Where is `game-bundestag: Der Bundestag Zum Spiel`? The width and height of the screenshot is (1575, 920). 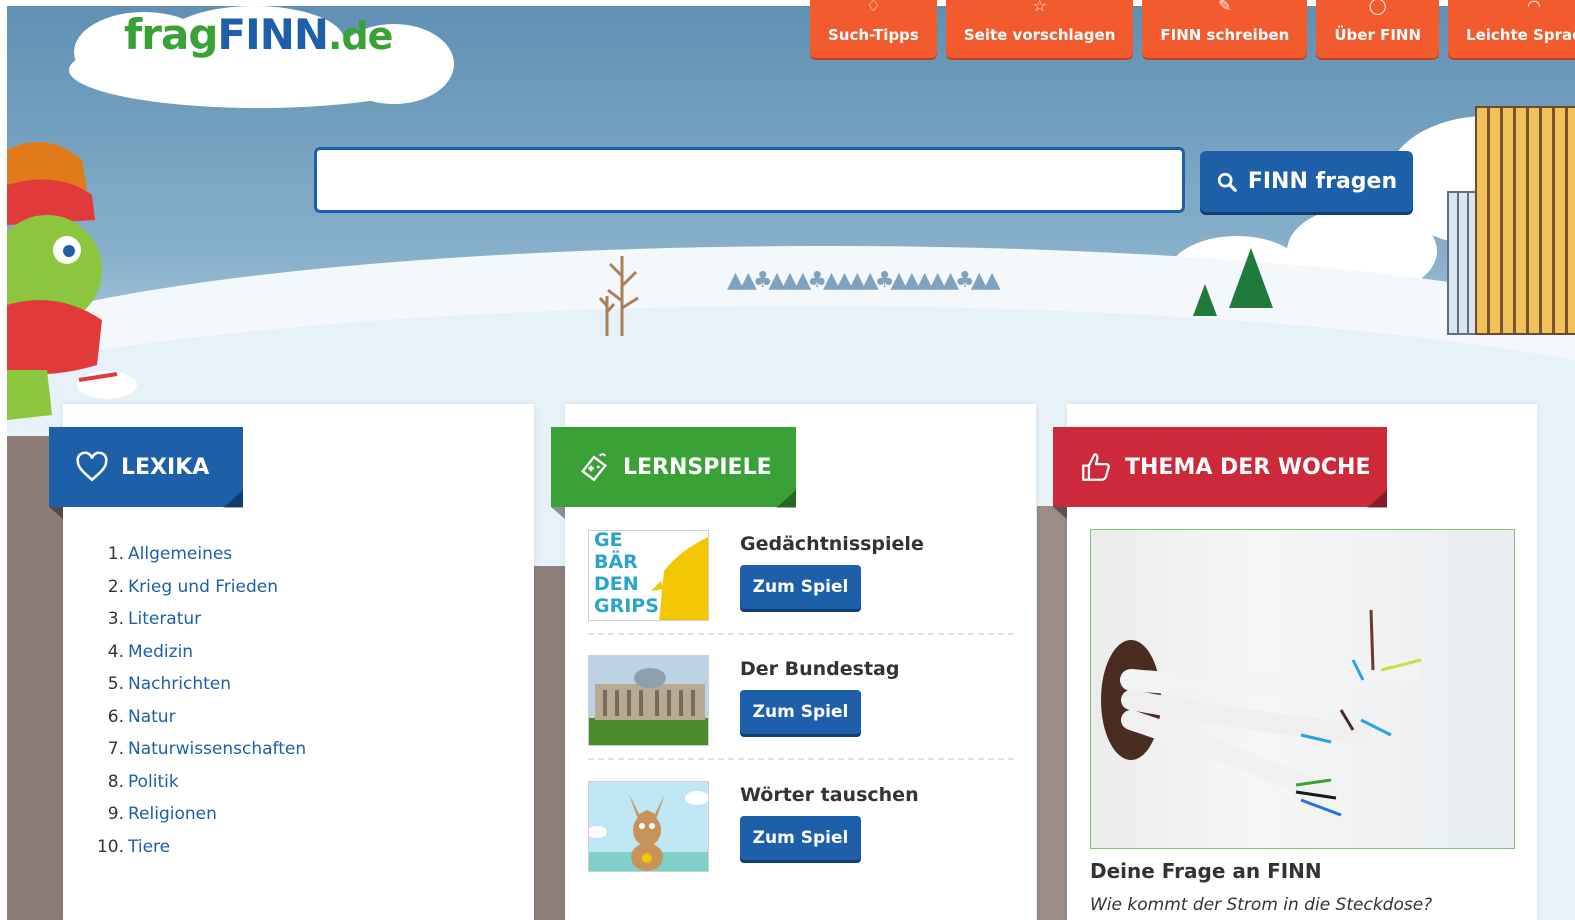
game-bundestag: Der Bundestag Zum Spiel is located at coordinates (801, 718).